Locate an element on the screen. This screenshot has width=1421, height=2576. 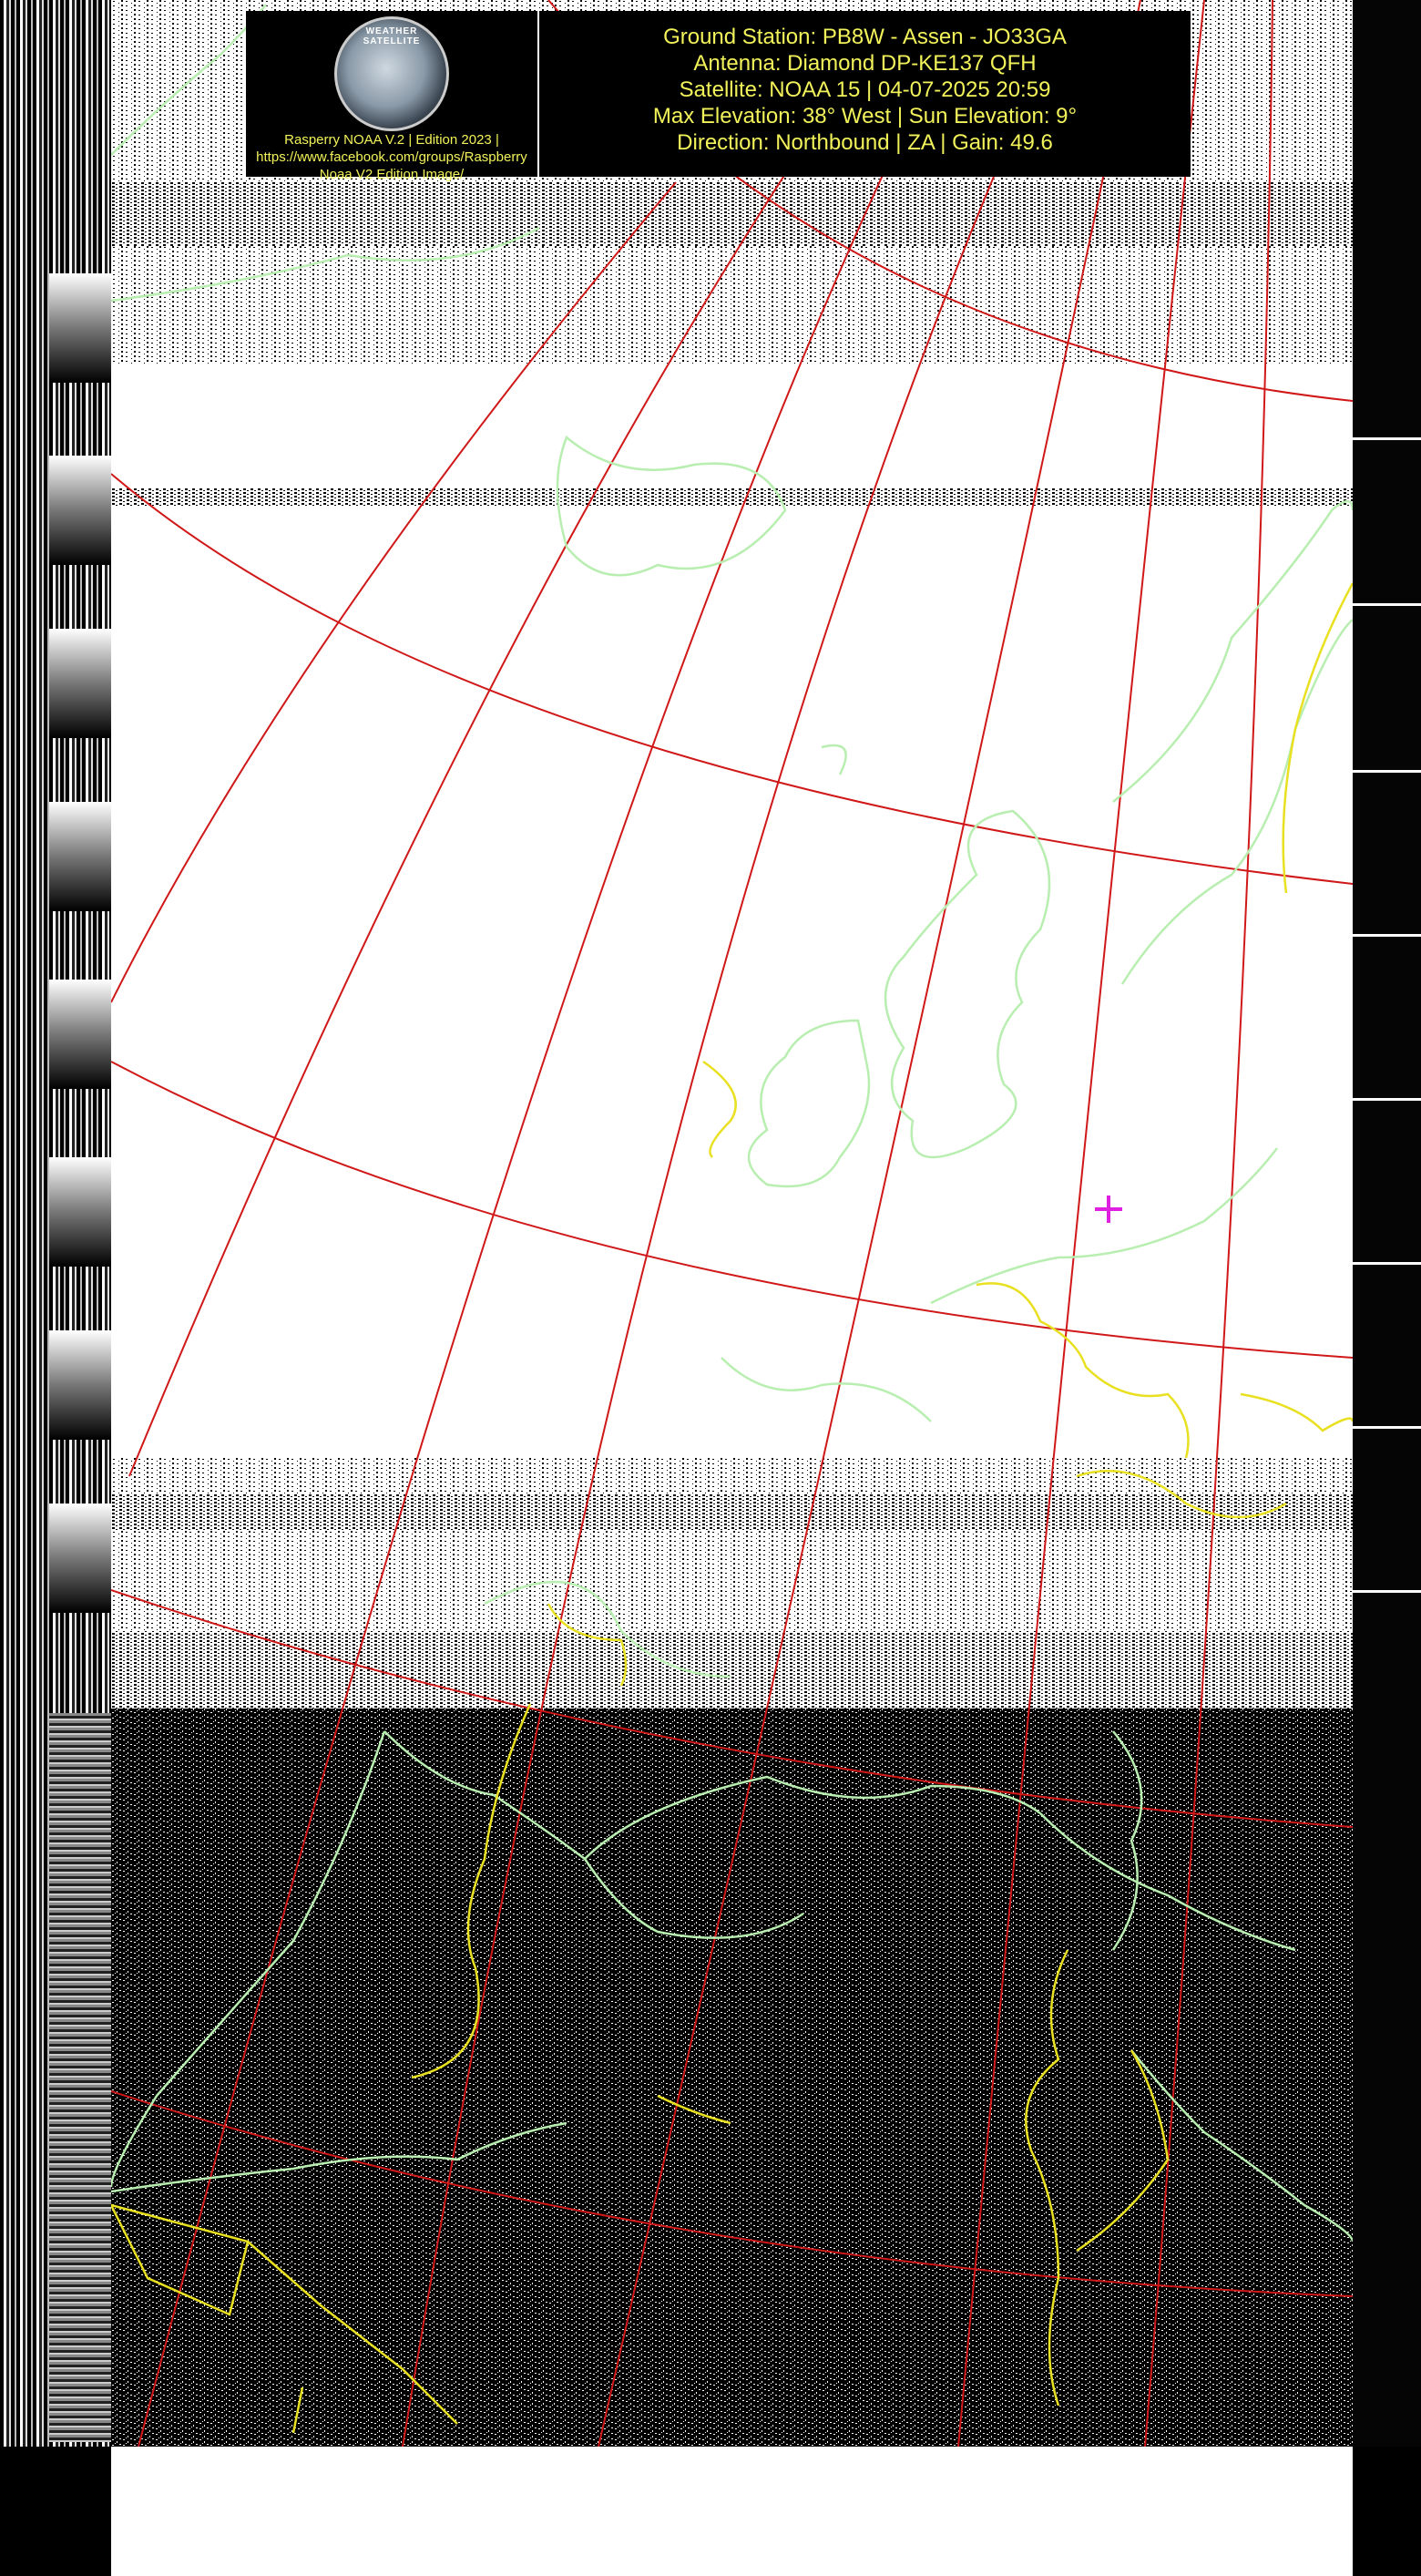
direction-line: Direction: Northbound | ZA | Gain: 49.6 is located at coordinates (865, 142).